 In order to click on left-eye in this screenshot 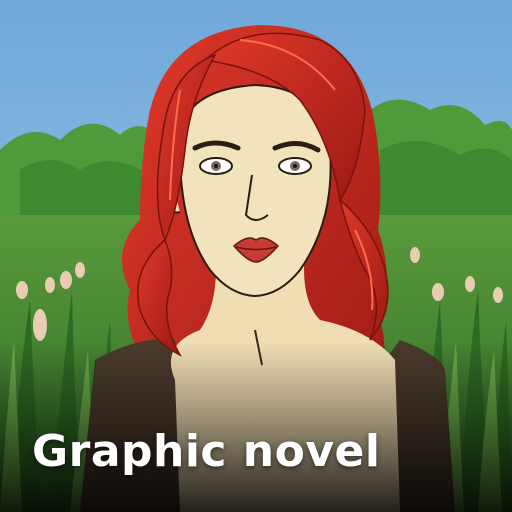, I will do `click(216, 166)`.